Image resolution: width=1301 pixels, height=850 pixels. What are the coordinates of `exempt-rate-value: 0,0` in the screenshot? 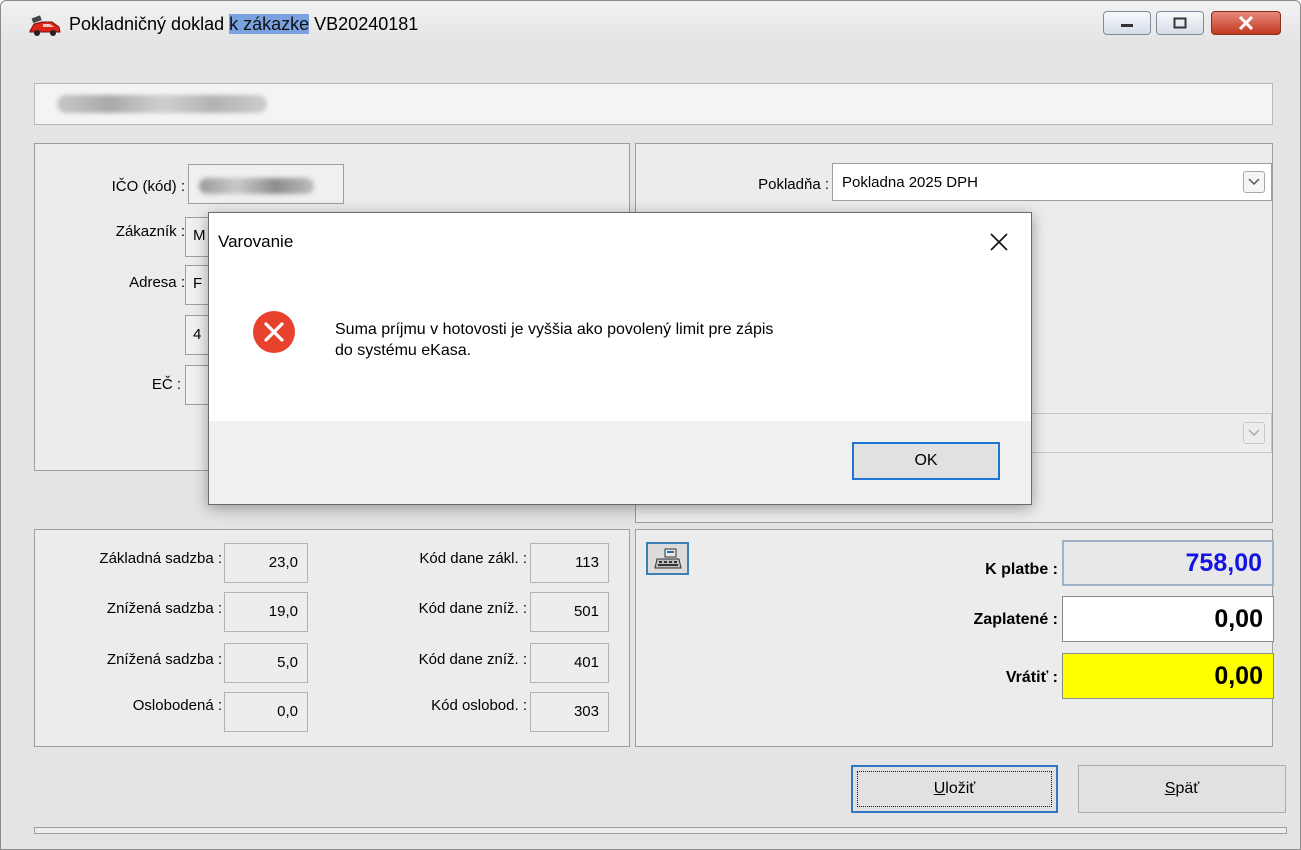 It's located at (266, 712).